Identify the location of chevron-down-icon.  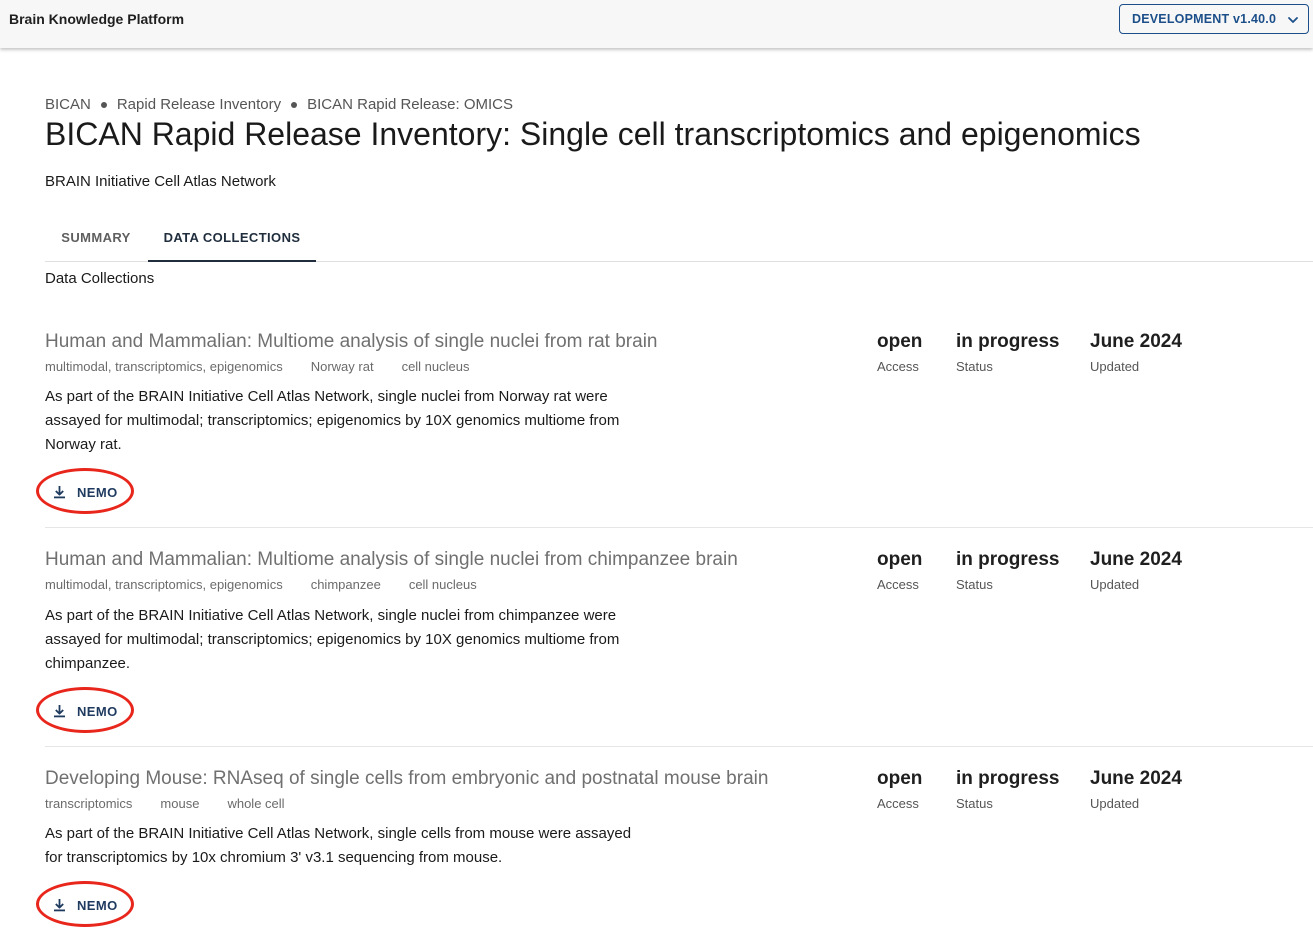
(1293, 20).